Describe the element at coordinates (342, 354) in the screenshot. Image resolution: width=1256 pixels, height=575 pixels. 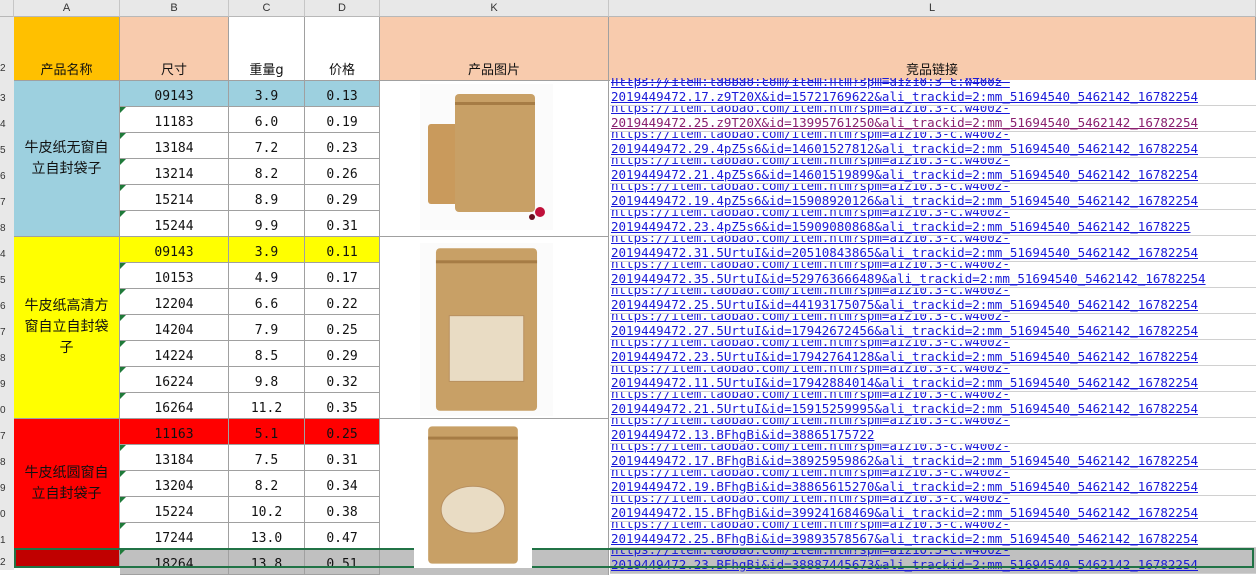
I see `cell-price: 0.29` at that location.